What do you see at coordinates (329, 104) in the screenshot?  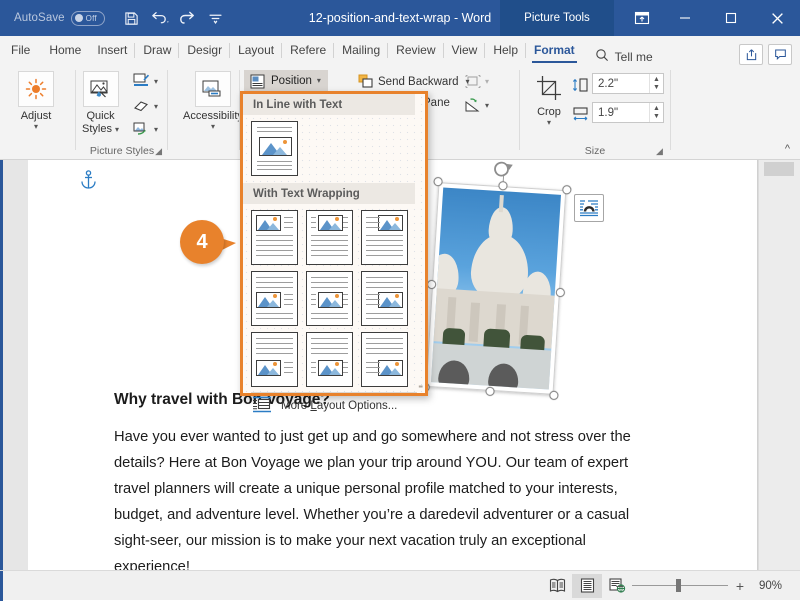 I see `gallery-category-inline: In Line with Text` at bounding box center [329, 104].